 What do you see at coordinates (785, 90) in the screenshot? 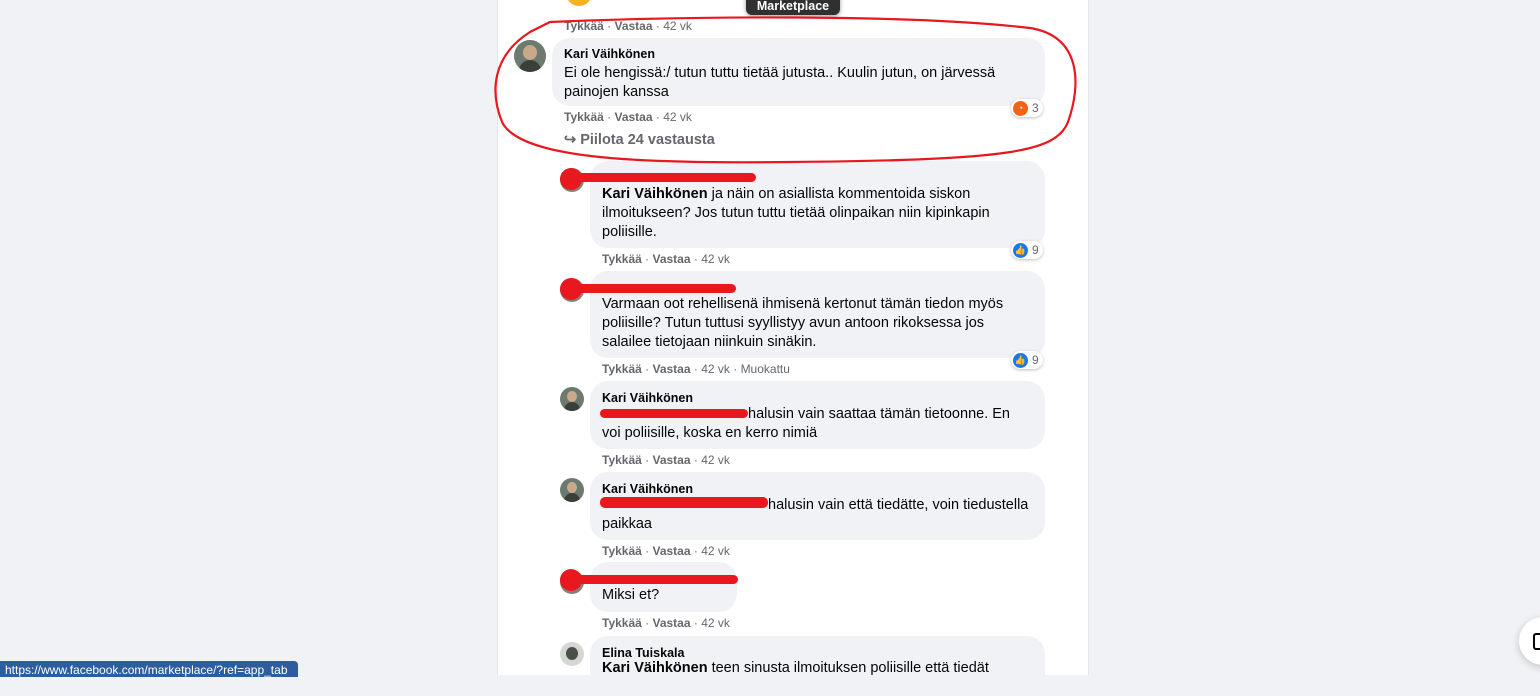
I see `annotation-circle` at bounding box center [785, 90].